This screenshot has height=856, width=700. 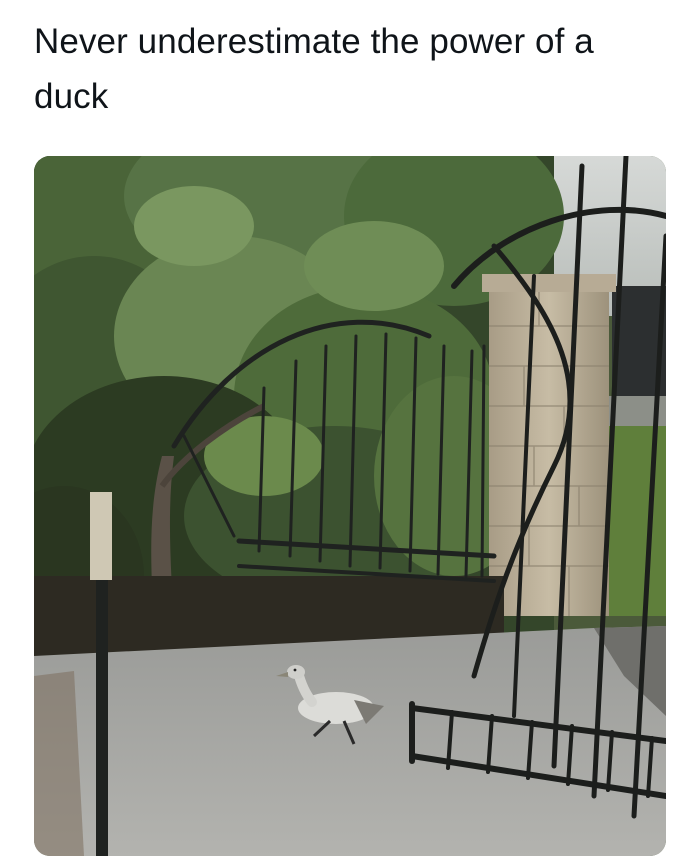 I want to click on post-caption: Never underestimate the power of a duck, so click(x=314, y=69).